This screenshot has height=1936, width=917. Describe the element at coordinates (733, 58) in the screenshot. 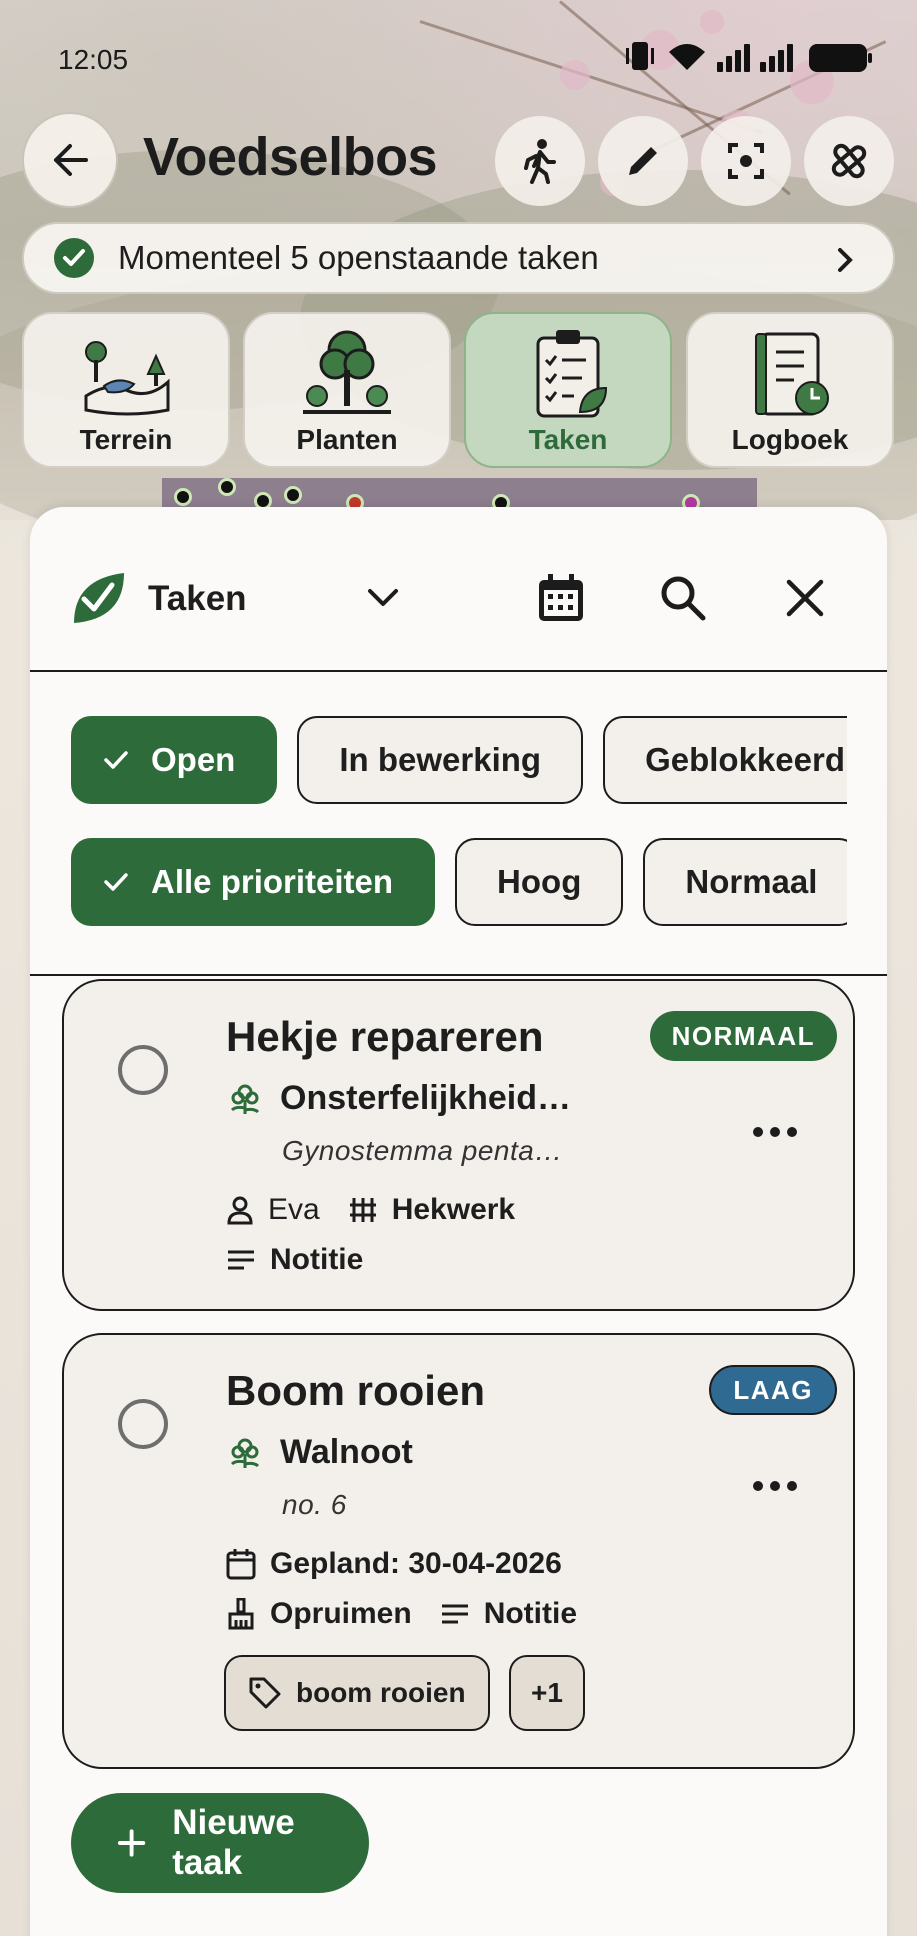

I see `signal-1-icon` at that location.